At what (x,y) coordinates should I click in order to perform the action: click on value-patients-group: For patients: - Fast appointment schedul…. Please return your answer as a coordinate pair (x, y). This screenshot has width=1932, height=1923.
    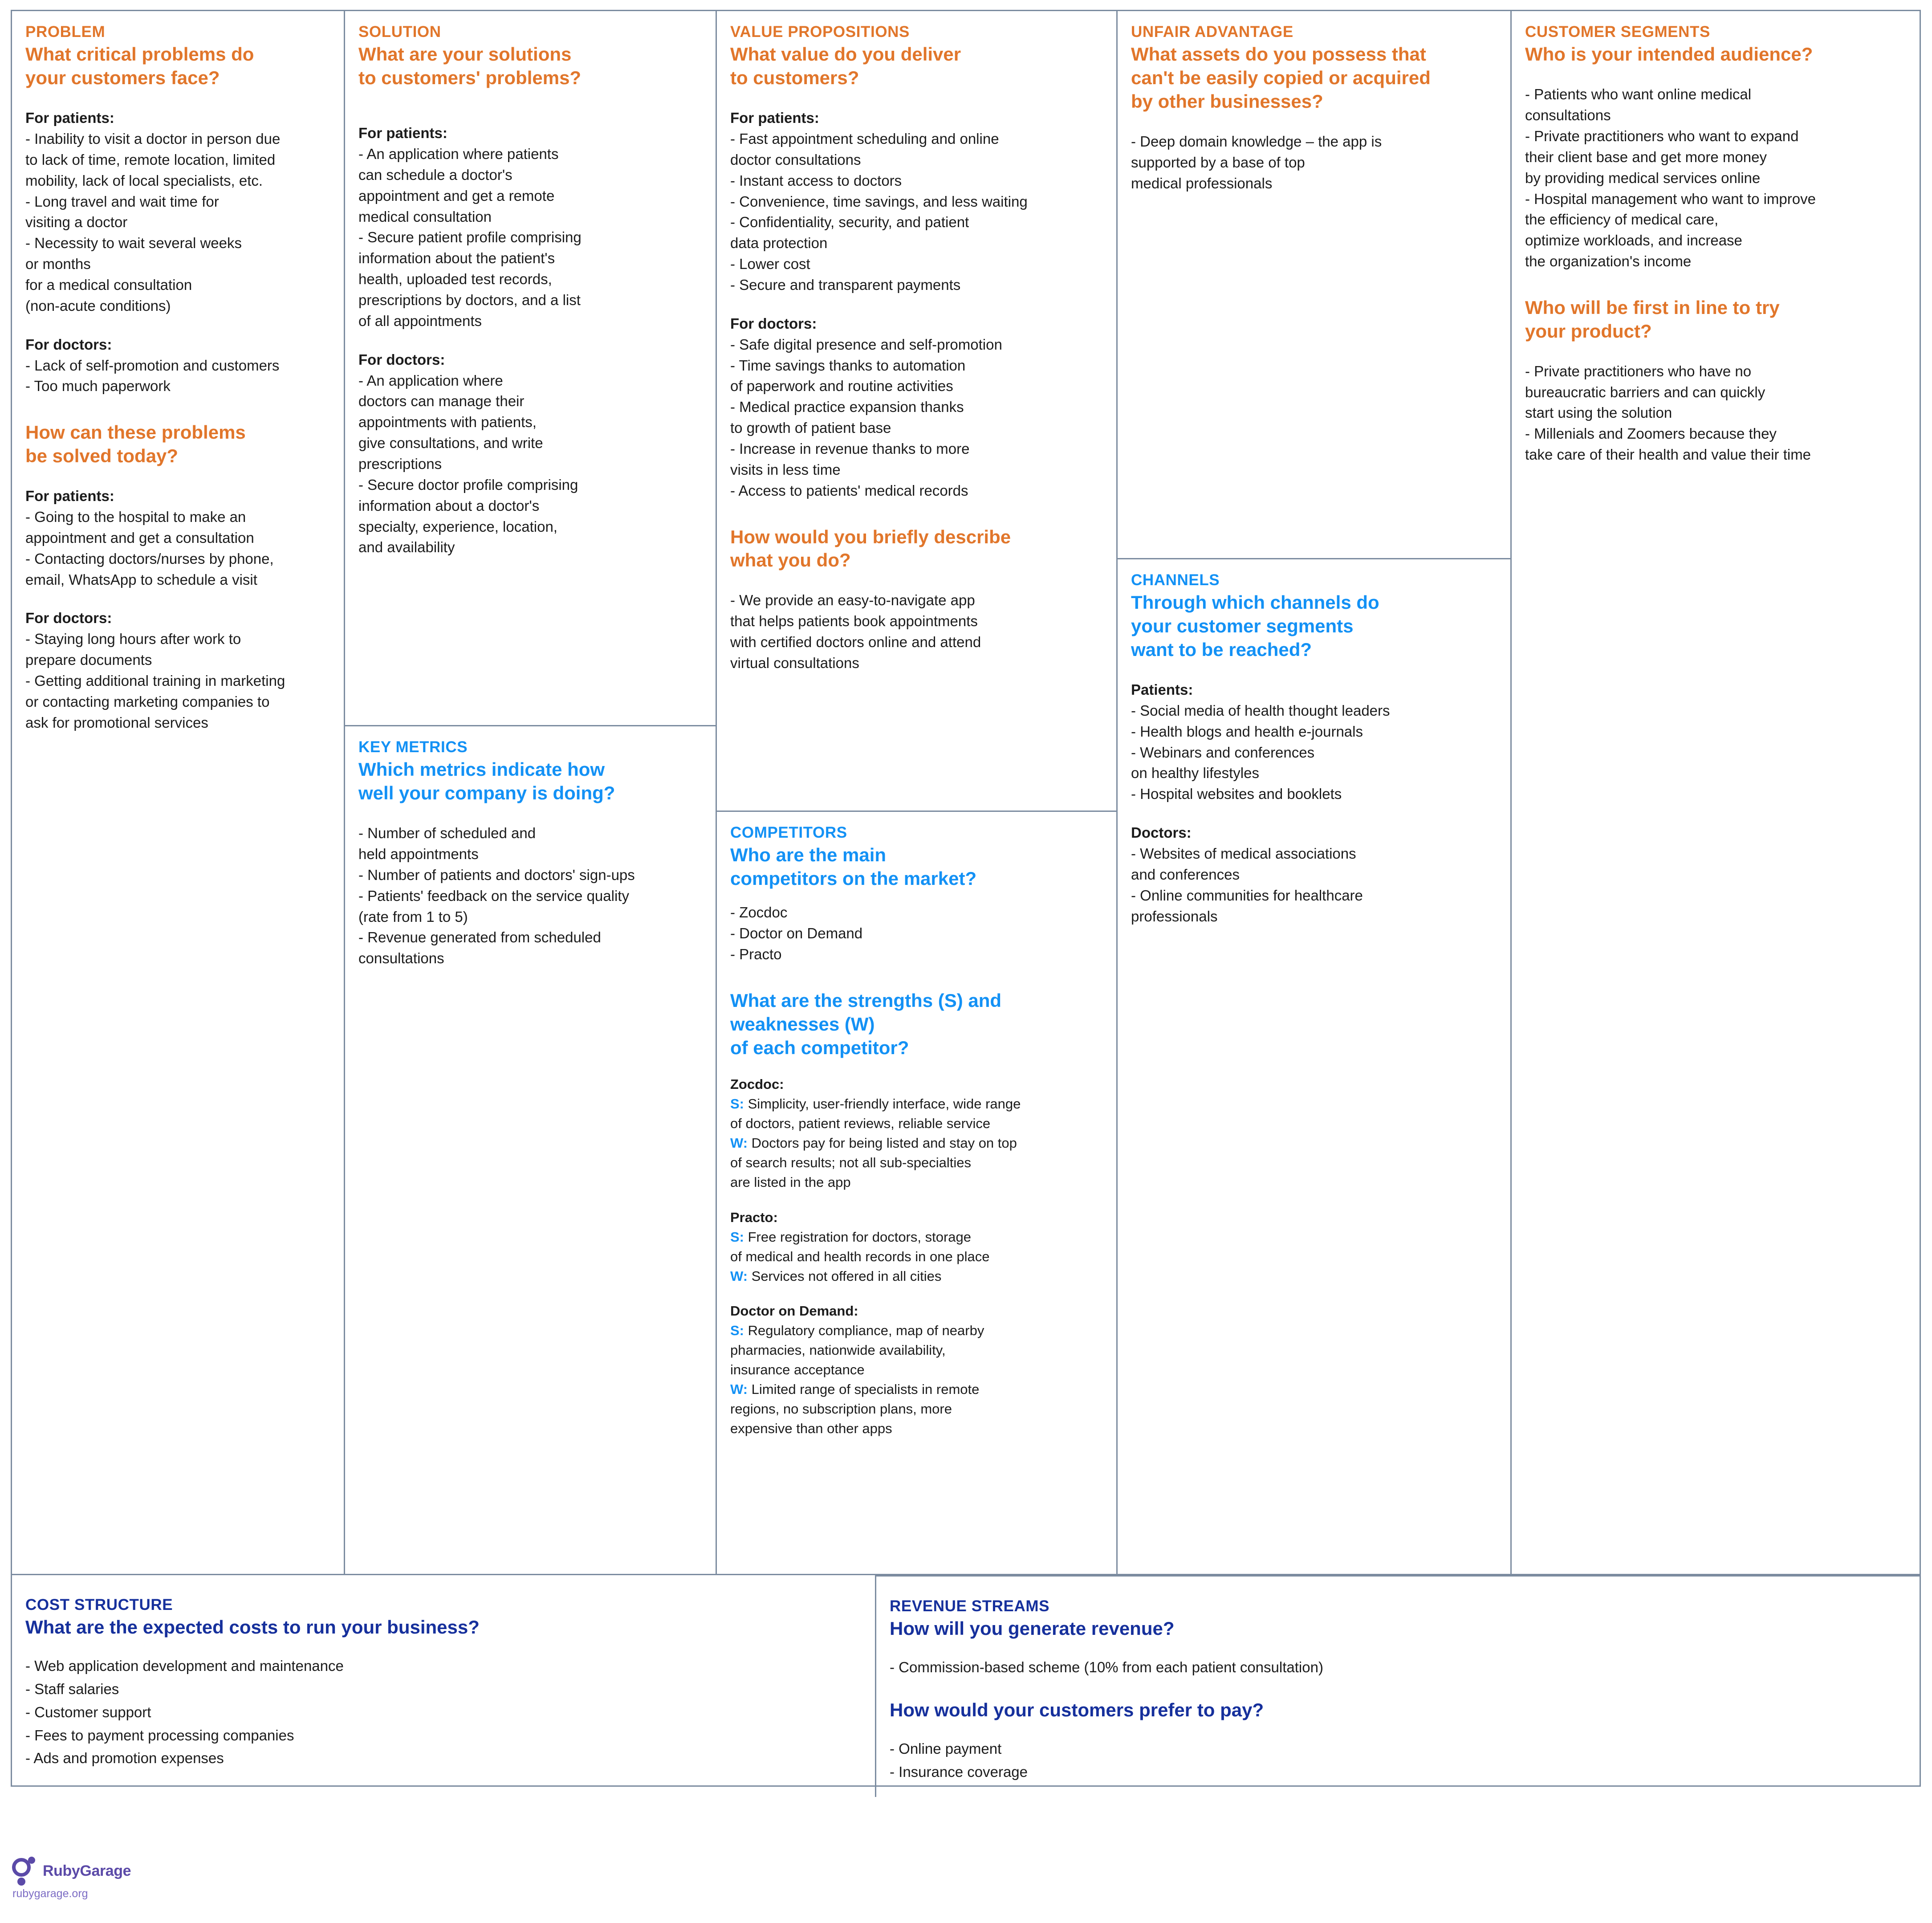
    Looking at the image, I should click on (916, 202).